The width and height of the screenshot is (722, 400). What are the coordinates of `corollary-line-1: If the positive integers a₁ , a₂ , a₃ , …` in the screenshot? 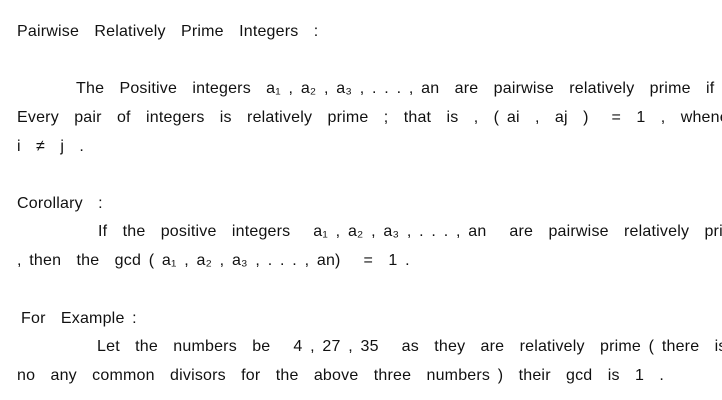 It's located at (410, 231).